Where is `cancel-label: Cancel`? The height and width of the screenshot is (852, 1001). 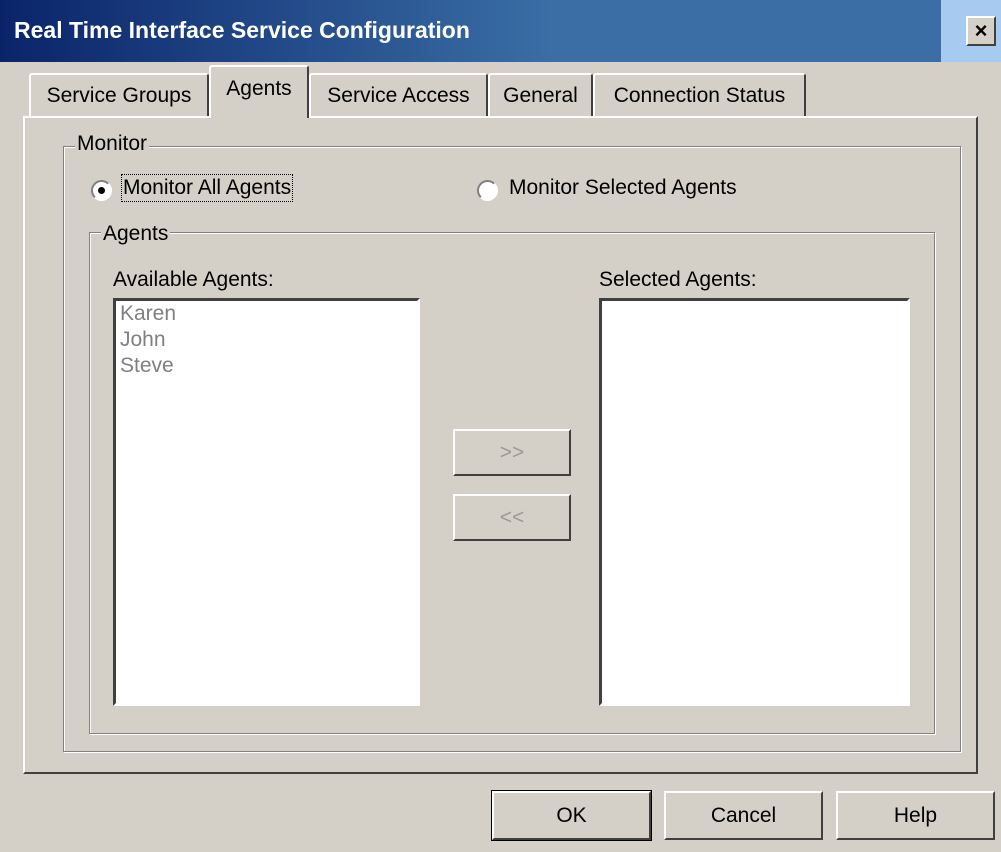 cancel-label: Cancel is located at coordinates (743, 815).